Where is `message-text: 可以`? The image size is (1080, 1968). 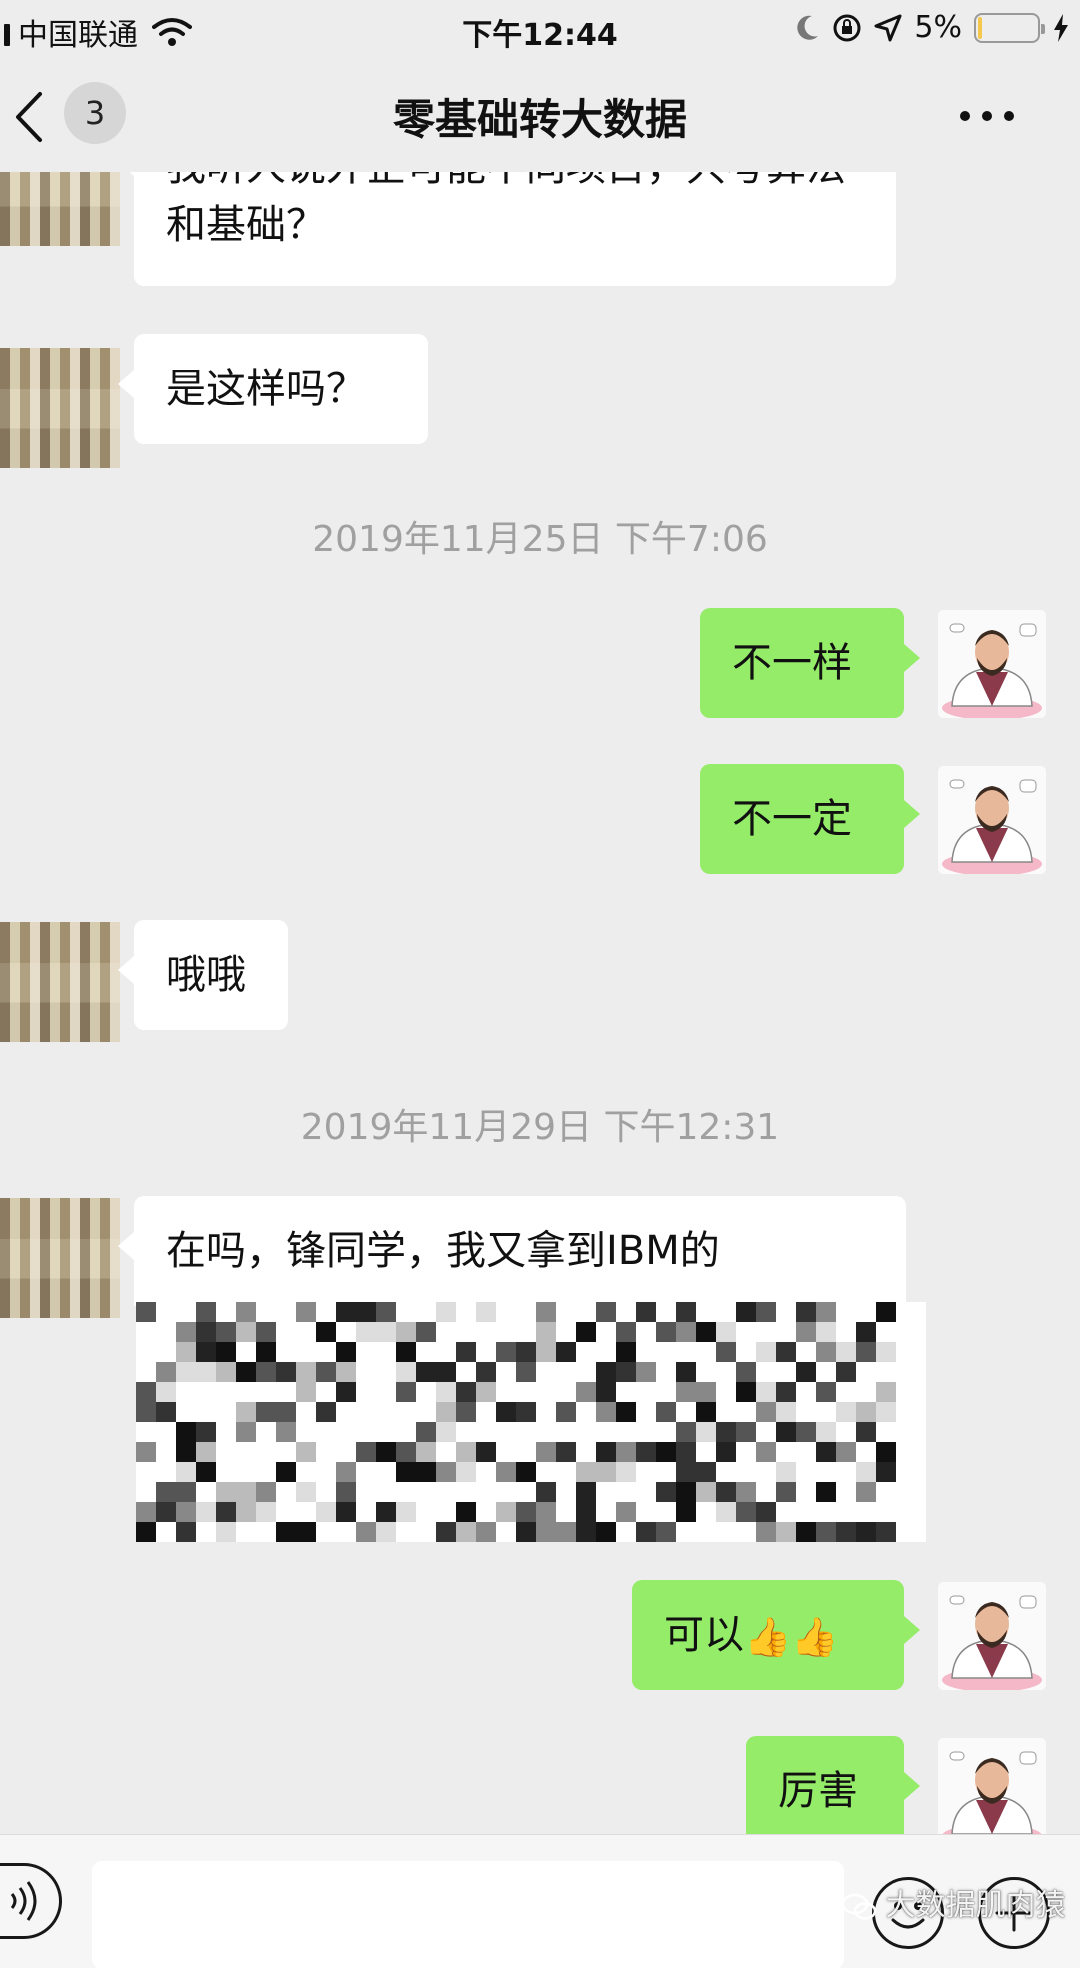
message-text: 可以 is located at coordinates (704, 1635).